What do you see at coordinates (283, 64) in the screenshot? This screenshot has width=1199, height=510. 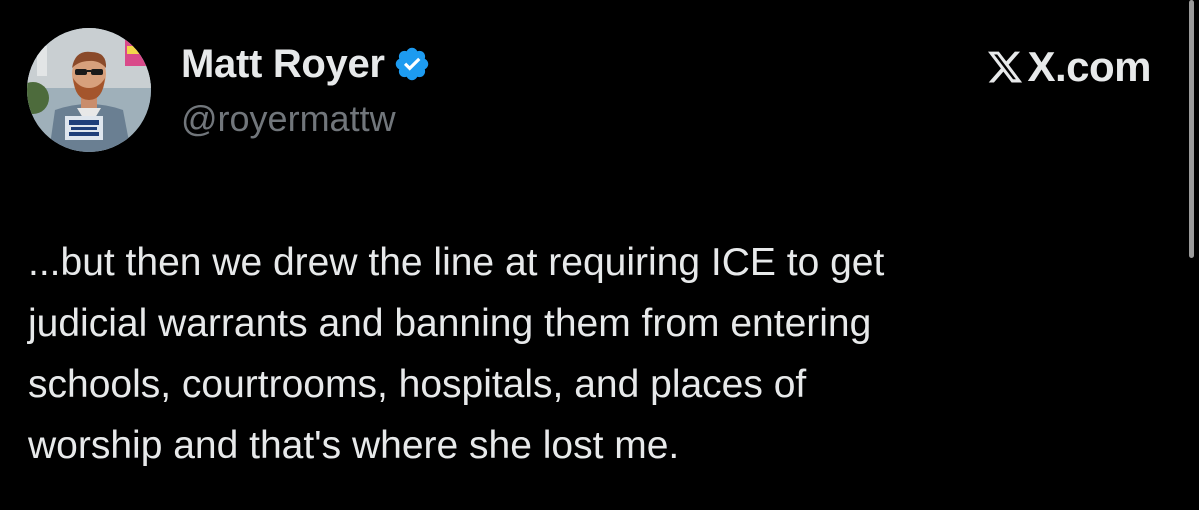 I see `display-name: Matt Royer` at bounding box center [283, 64].